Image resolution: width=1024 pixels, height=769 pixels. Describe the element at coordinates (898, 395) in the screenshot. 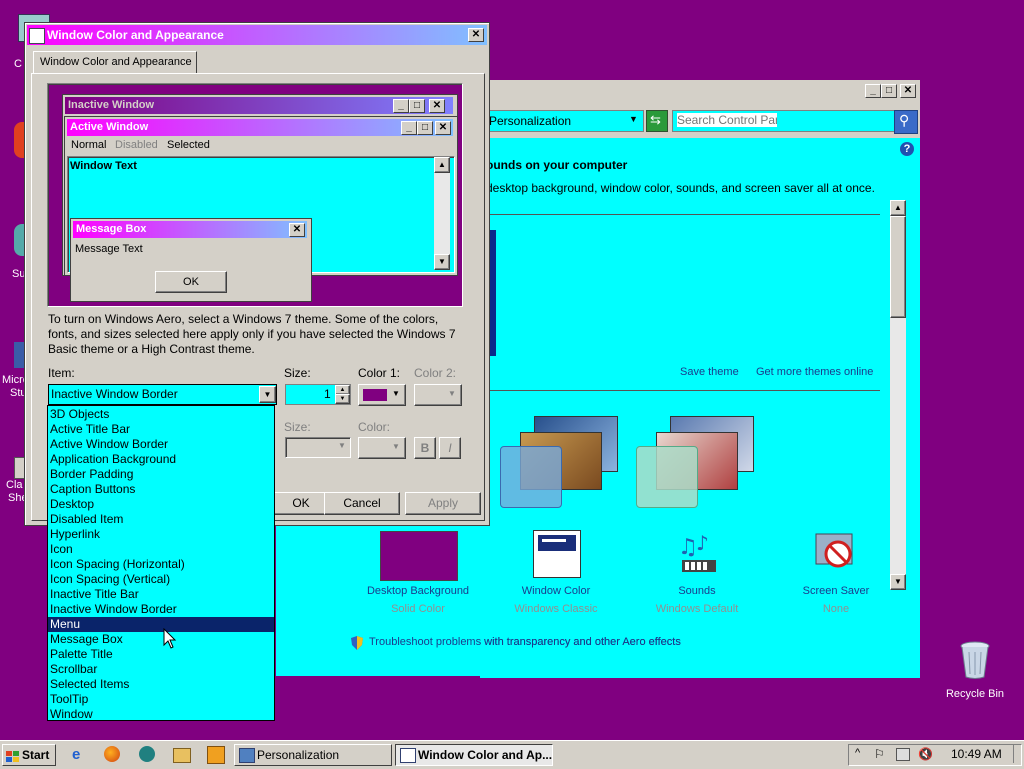

I see `scrollbar: ▲ ▼` at that location.